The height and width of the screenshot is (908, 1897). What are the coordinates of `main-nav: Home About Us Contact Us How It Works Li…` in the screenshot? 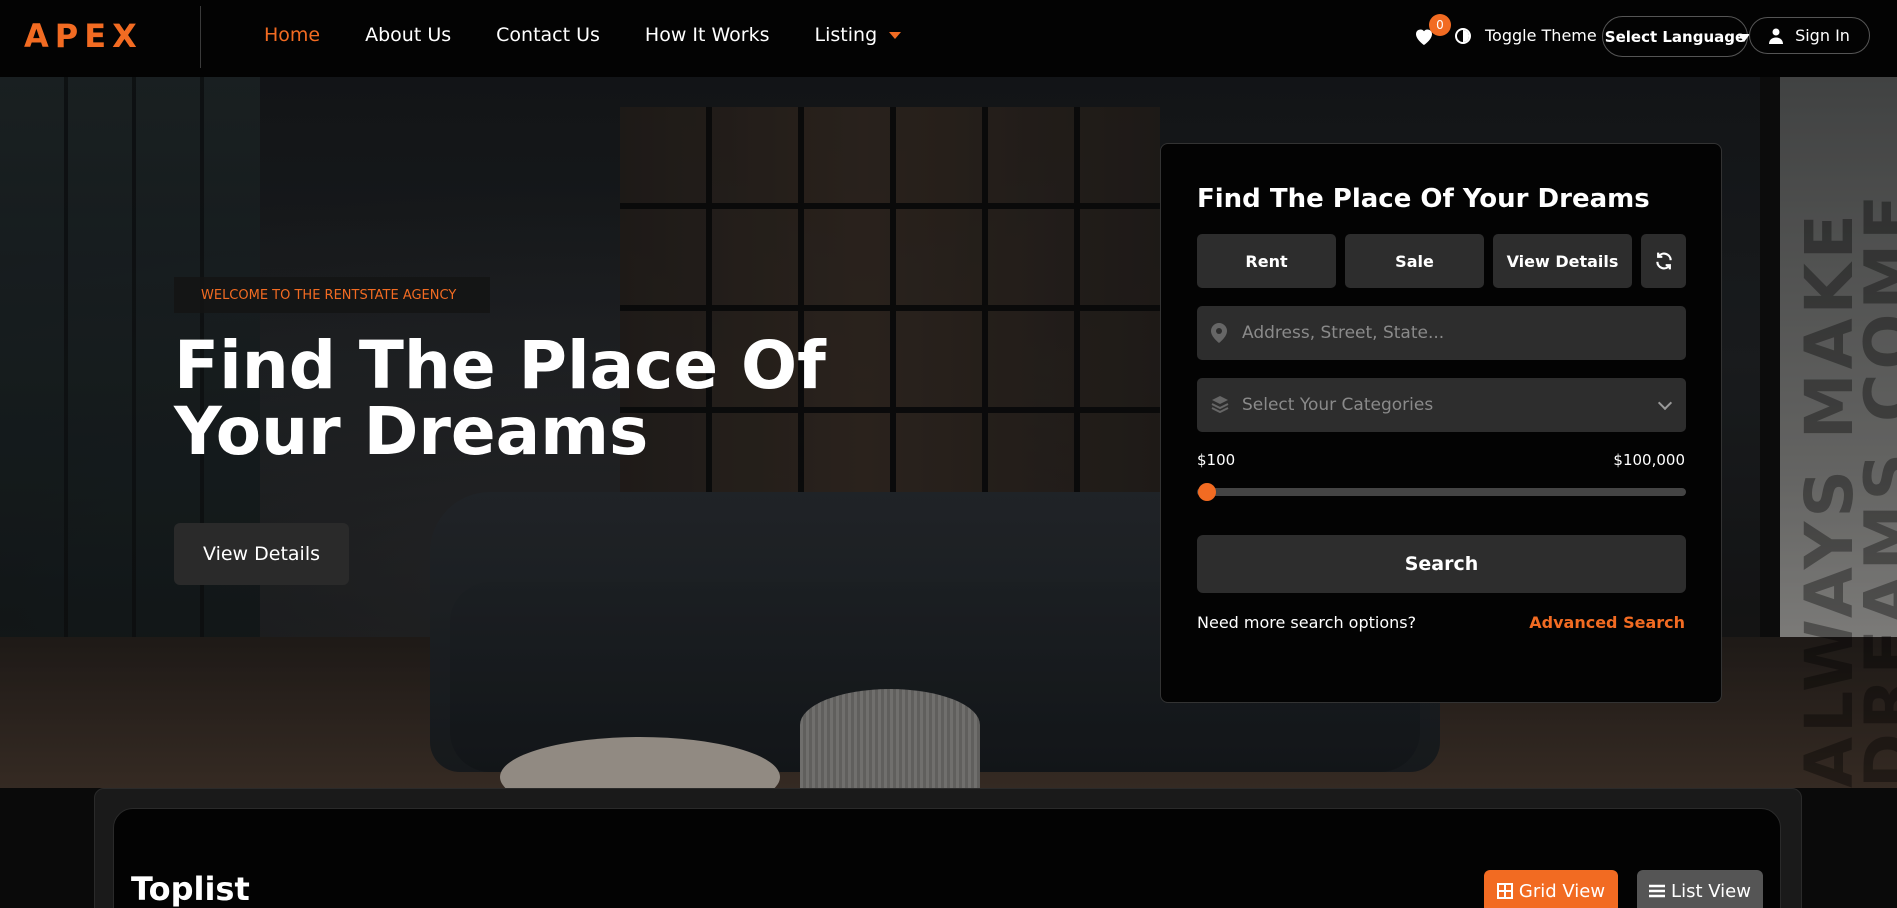 It's located at (605, 35).